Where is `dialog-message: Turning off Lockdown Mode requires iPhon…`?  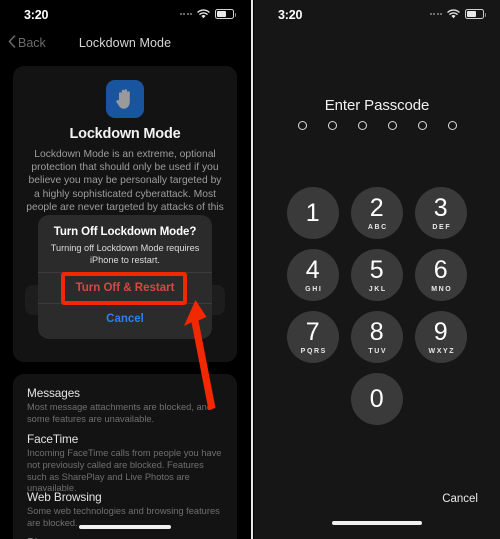 dialog-message: Turning off Lockdown Mode requires iPhon… is located at coordinates (125, 254).